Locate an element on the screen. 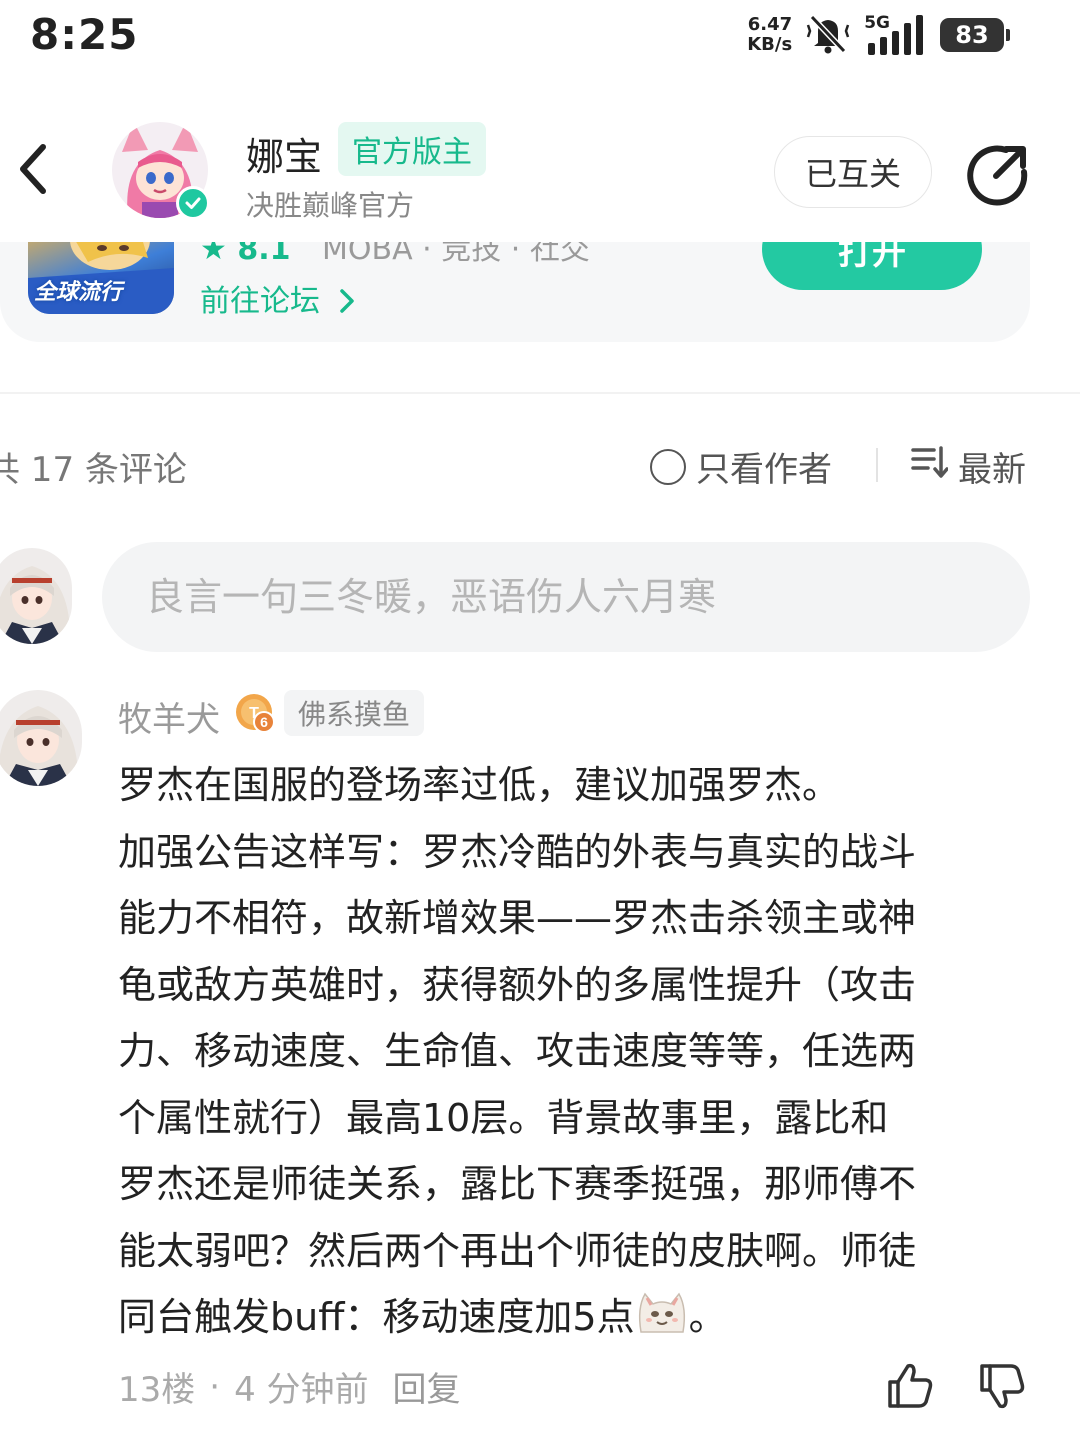  level-badge-icon: T 6 is located at coordinates (255, 713).